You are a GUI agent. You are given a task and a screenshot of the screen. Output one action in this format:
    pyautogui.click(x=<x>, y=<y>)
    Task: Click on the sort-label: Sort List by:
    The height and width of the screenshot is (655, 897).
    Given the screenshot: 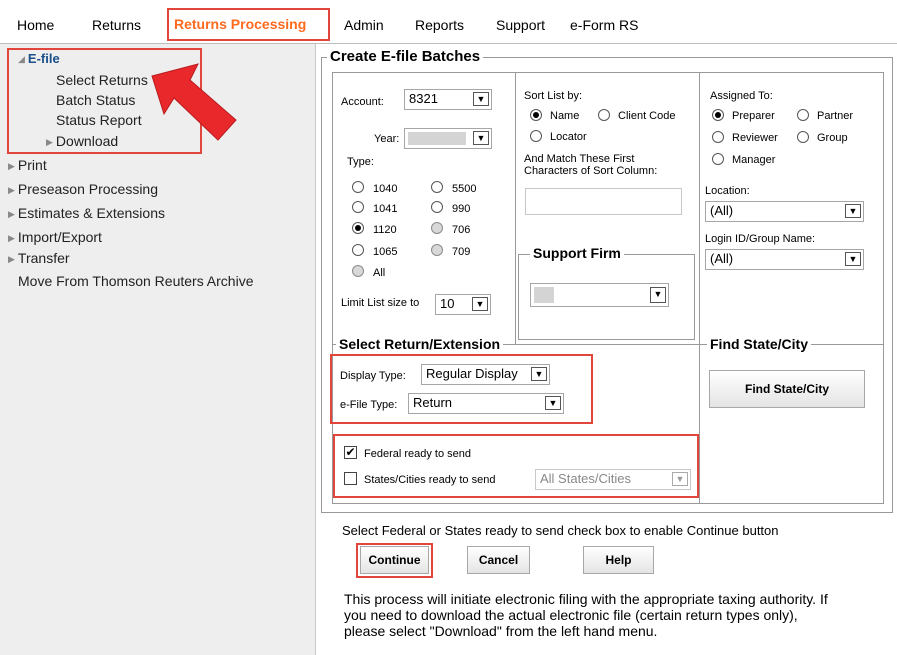 What is the action you would take?
    pyautogui.click(x=553, y=96)
    